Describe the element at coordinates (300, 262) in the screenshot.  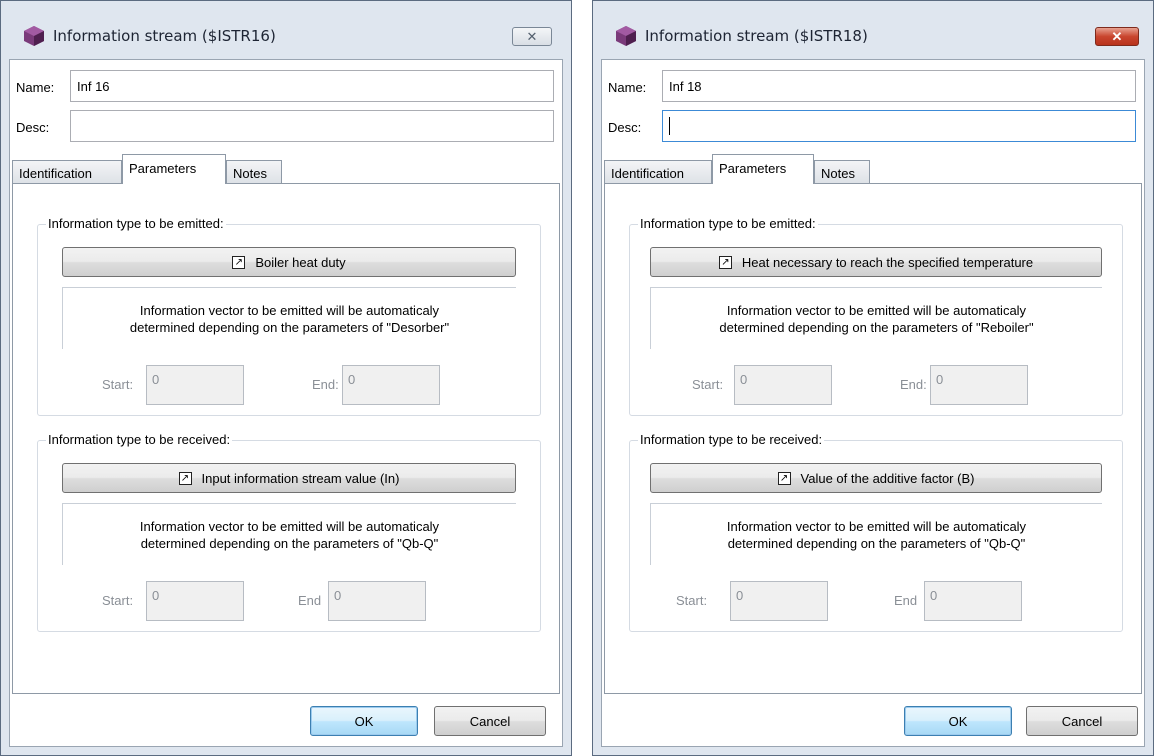
I see `emitted-type-label: Boiler heat duty` at that location.